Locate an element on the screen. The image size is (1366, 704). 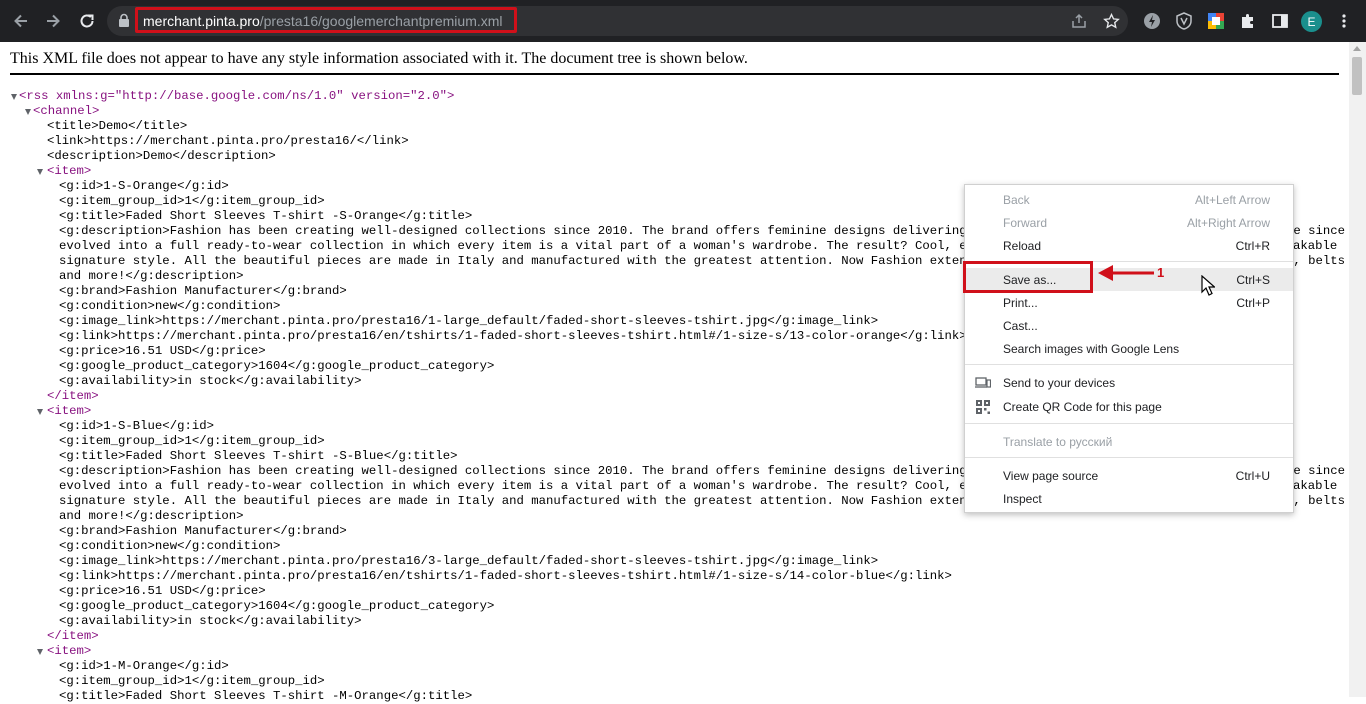
extension-shield-icon is located at coordinates (1184, 21).